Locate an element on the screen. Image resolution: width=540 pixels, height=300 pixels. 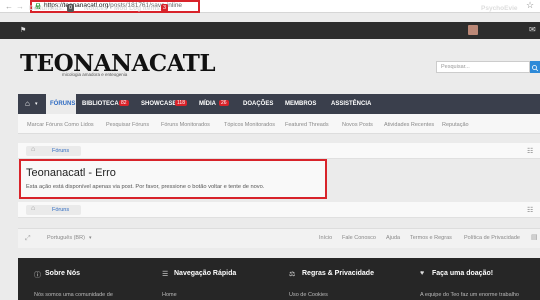
modlog-count-badge: 3 is located at coordinates (165, 8).